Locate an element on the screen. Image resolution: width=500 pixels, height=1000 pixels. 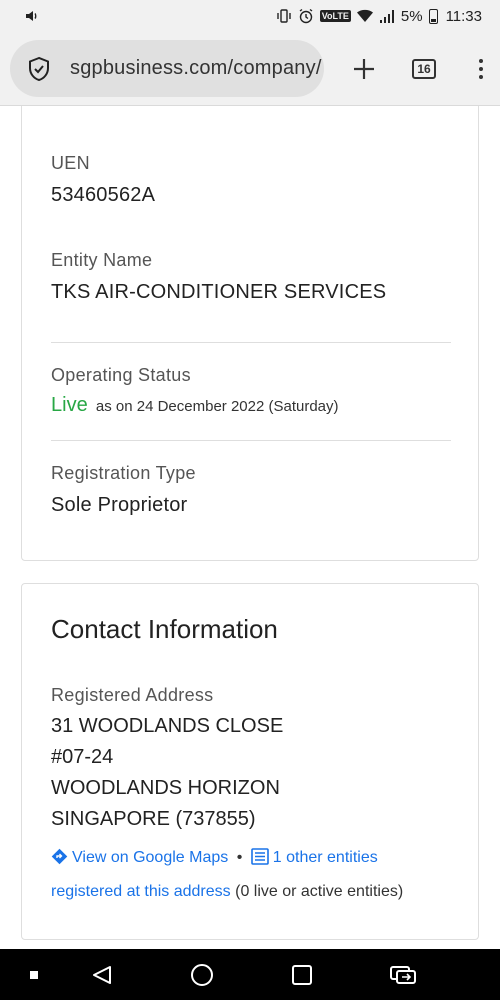
switch-app-button is located at coordinates (403, 975).